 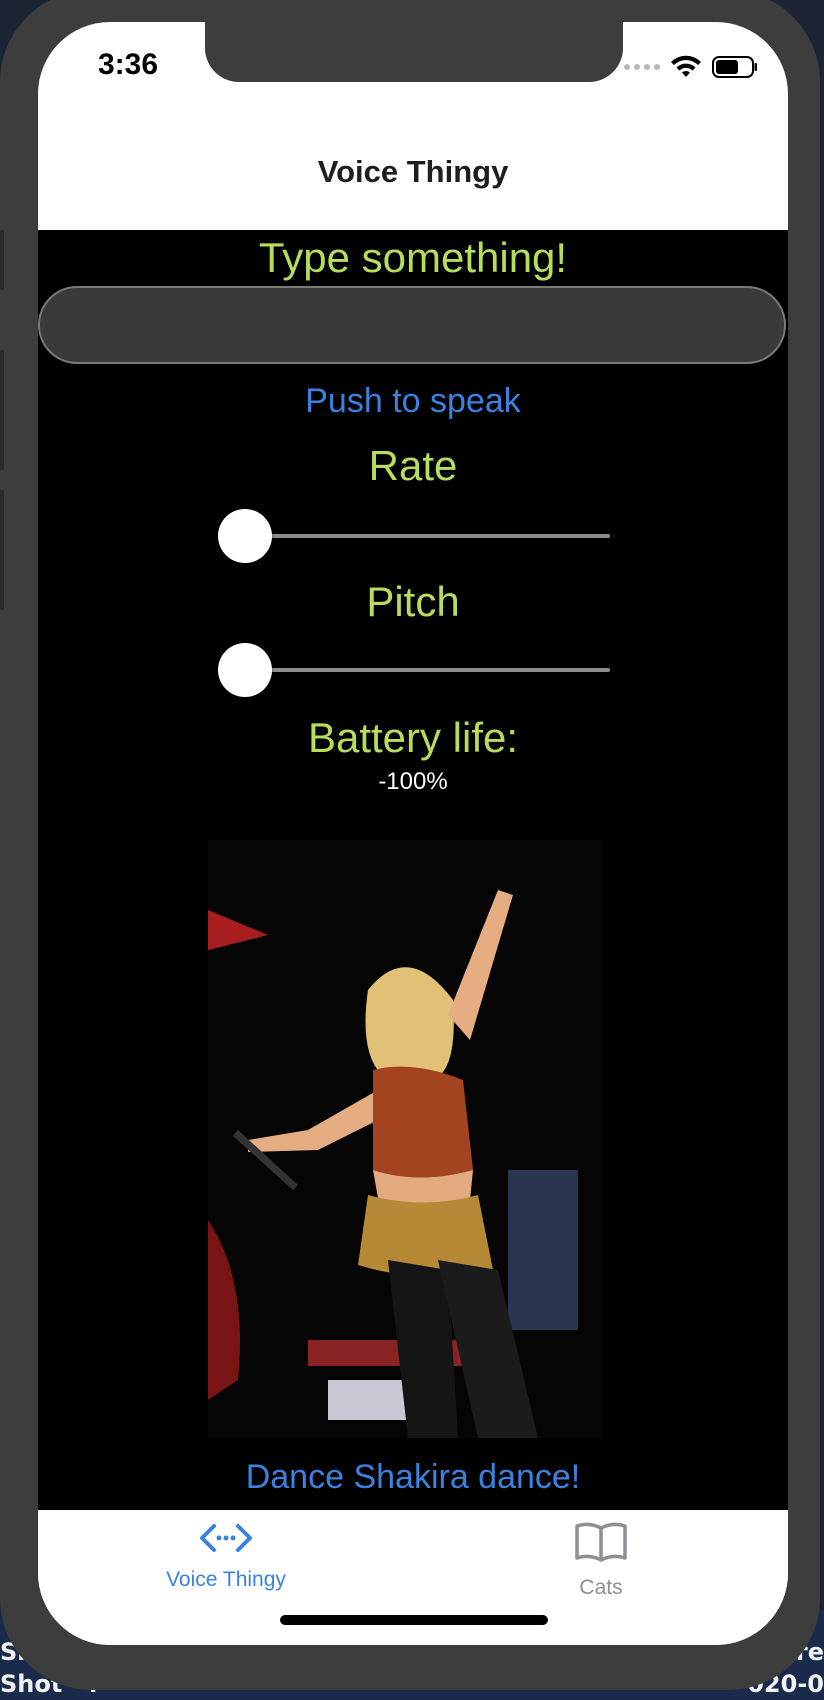 I want to click on tab-cats: Cats, so click(x=601, y=1560).